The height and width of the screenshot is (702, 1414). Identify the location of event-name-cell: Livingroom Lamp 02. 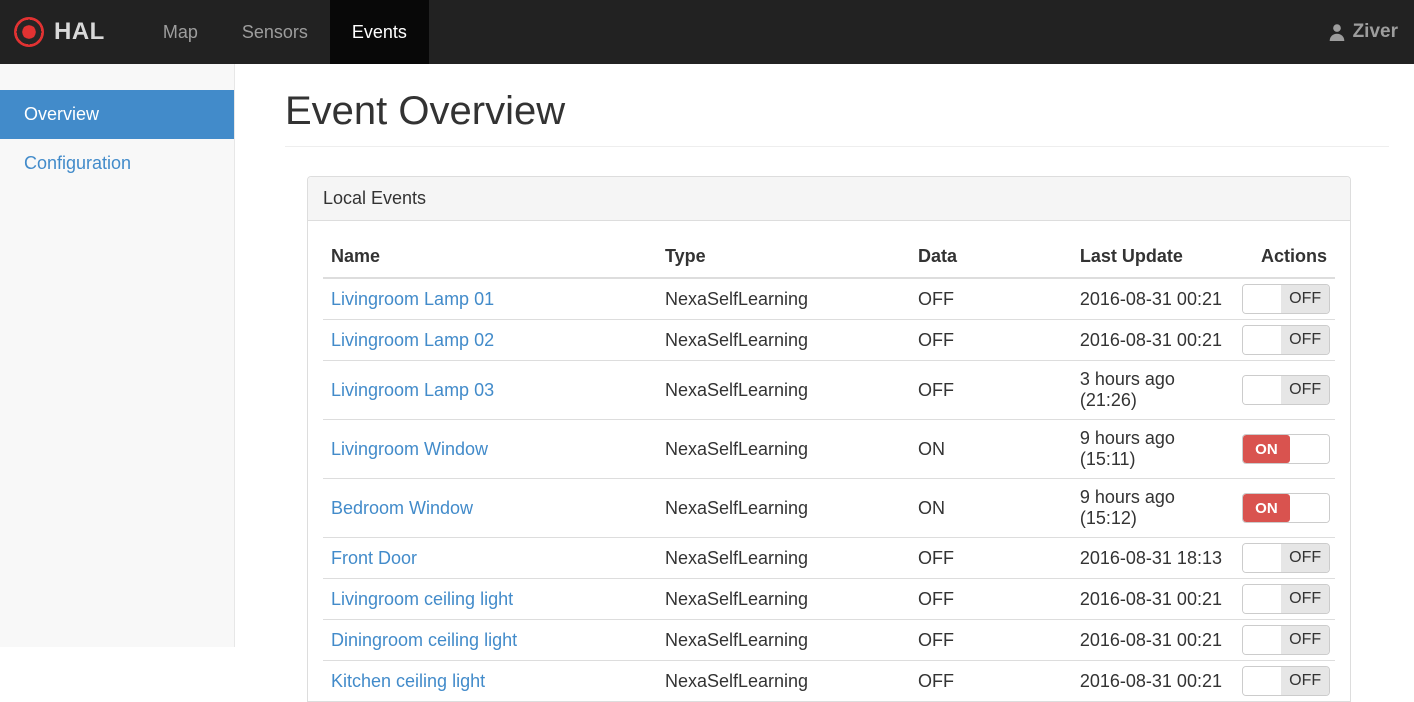
(490, 340).